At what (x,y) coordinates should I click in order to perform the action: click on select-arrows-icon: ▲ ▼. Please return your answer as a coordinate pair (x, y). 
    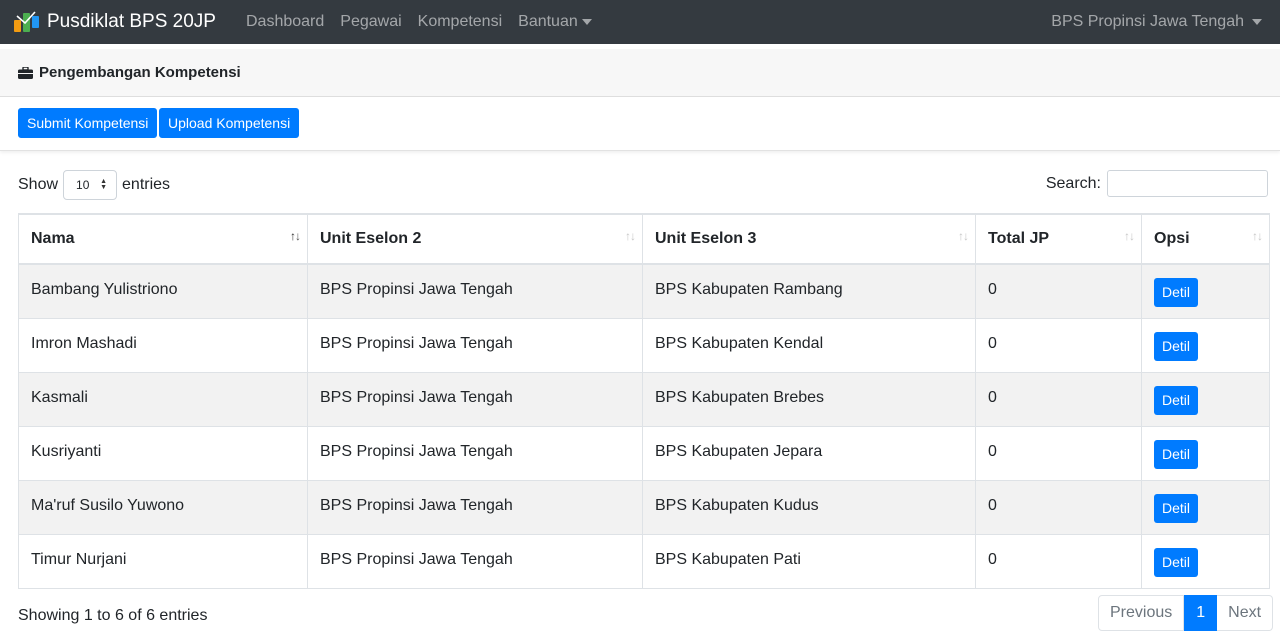
    Looking at the image, I should click on (104, 184).